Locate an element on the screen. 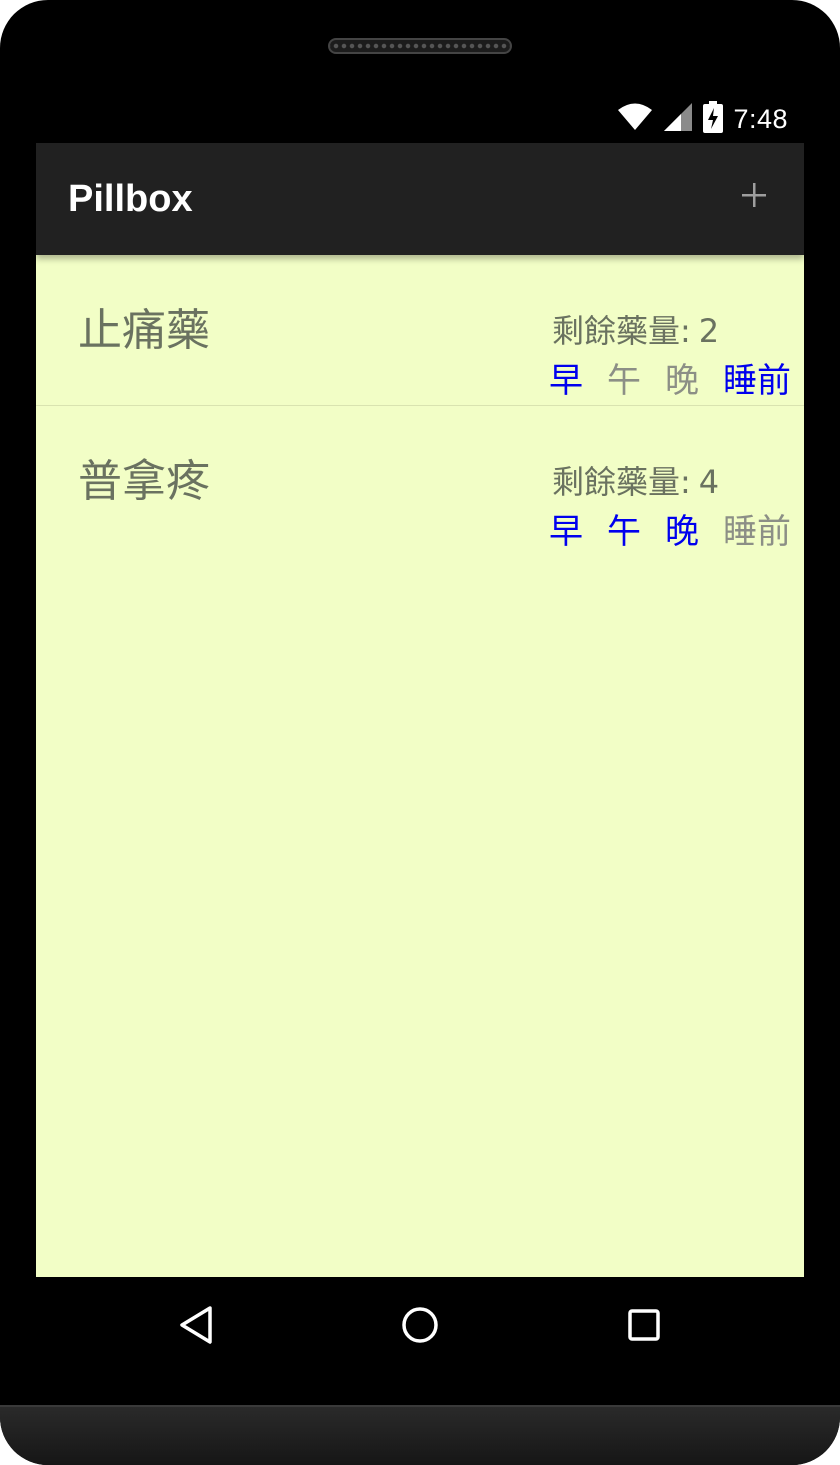 The width and height of the screenshot is (840, 1465). navigation-bar is located at coordinates (420, 1325).